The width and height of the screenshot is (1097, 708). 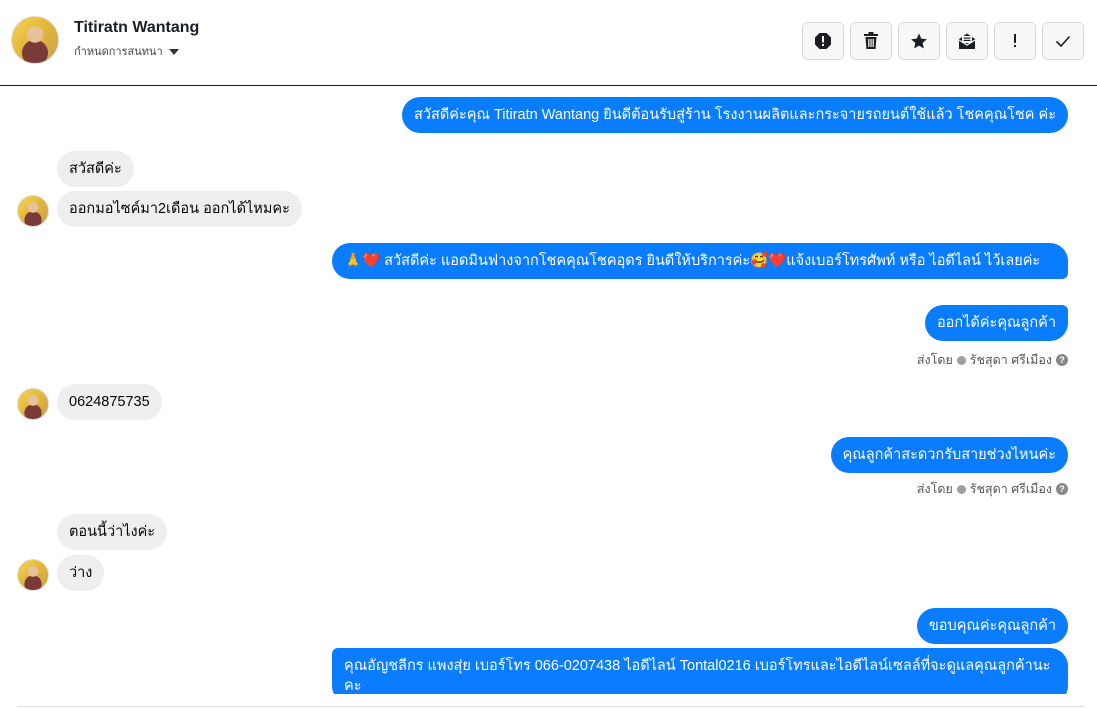 What do you see at coordinates (992, 626) in the screenshot?
I see `message-outgoing: ขอบคุณค่ะคุณลูกค้า` at bounding box center [992, 626].